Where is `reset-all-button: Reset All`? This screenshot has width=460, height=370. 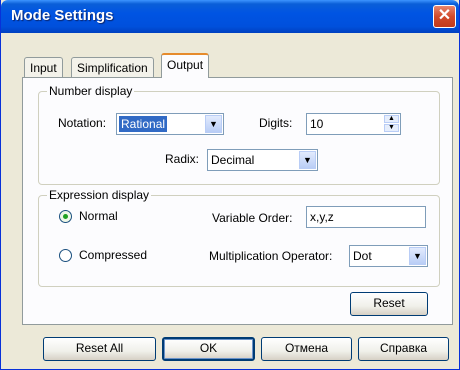 reset-all-button: Reset All is located at coordinates (99, 349).